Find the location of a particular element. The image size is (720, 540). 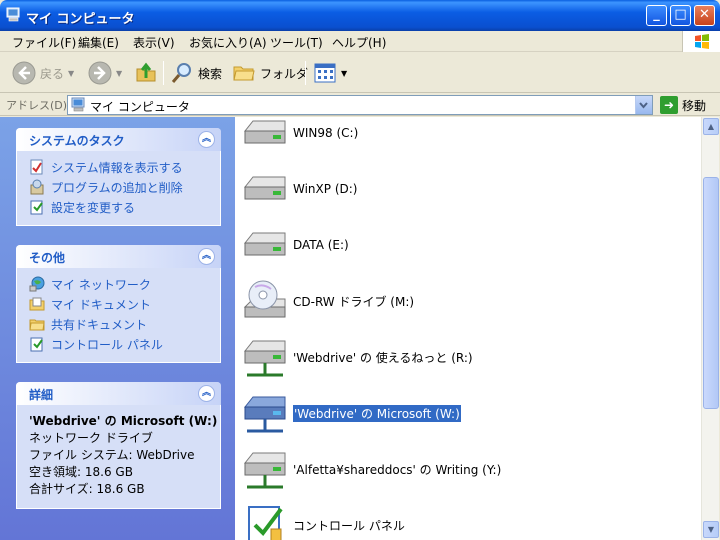

views-button: ▼ is located at coordinates (330, 73).